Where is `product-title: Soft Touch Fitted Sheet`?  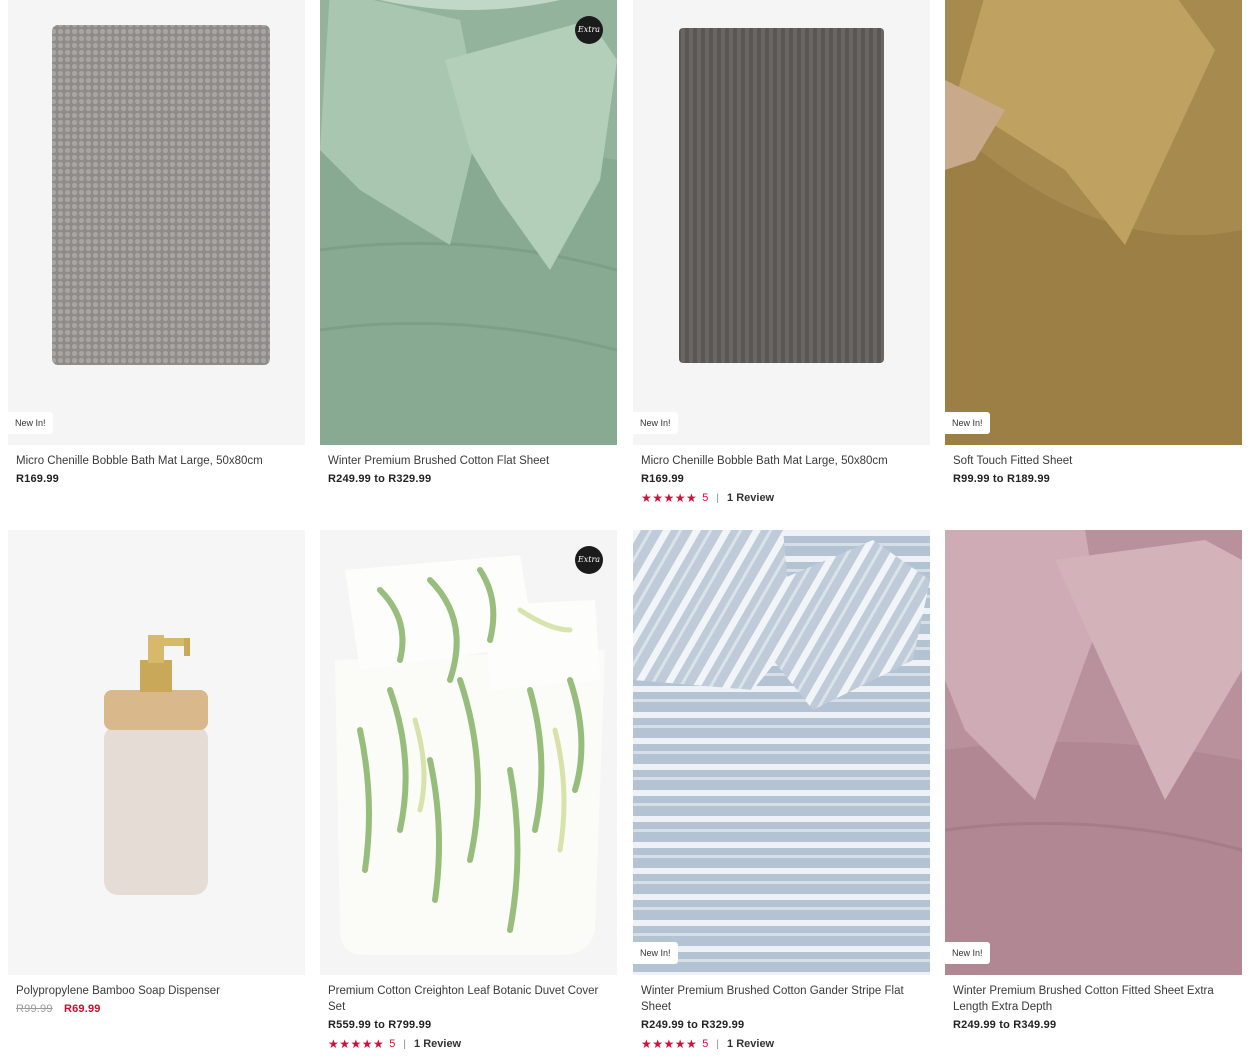 product-title: Soft Touch Fitted Sheet is located at coordinates (1093, 461).